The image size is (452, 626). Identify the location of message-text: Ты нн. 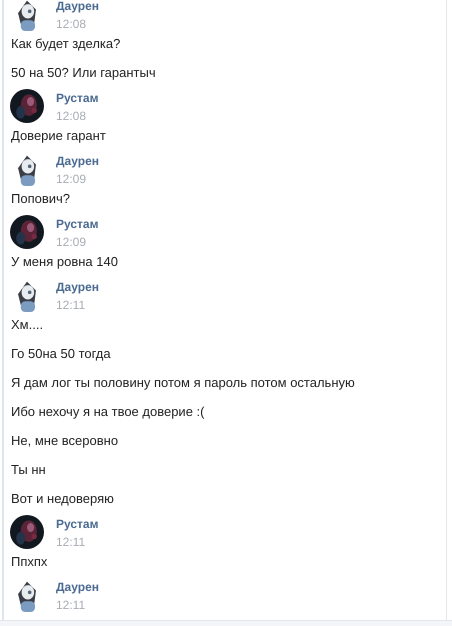
(28, 470).